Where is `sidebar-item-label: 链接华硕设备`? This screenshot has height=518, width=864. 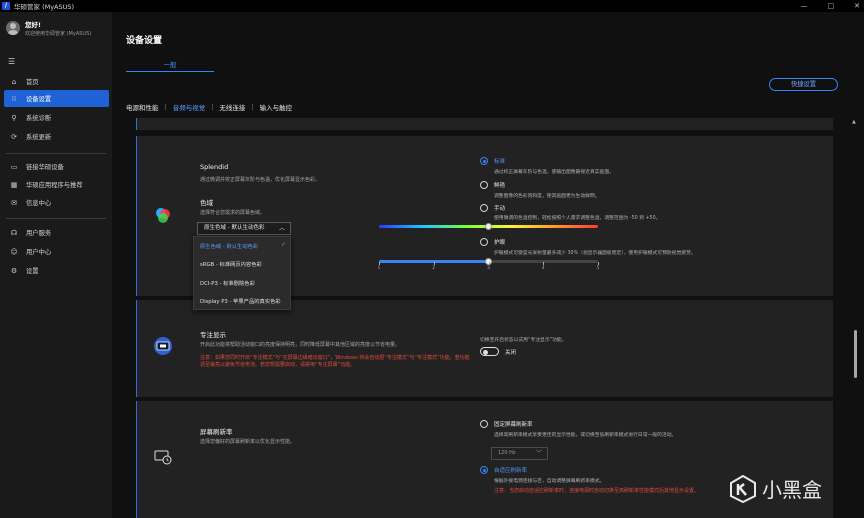
sidebar-item-label: 链接华硕设备 is located at coordinates (45, 167).